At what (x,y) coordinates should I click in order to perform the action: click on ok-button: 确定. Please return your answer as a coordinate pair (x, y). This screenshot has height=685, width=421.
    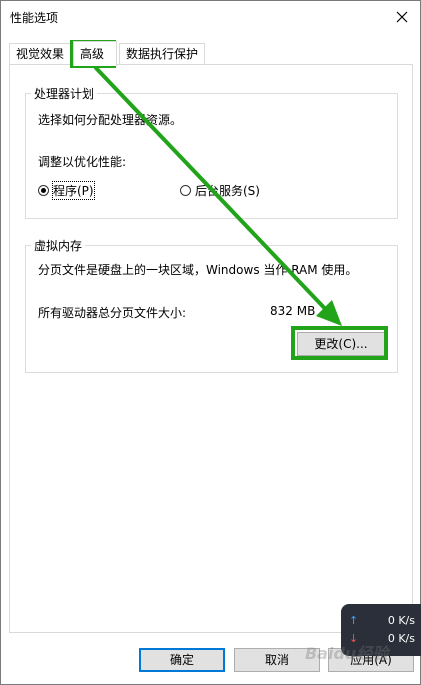
    Looking at the image, I should click on (182, 660).